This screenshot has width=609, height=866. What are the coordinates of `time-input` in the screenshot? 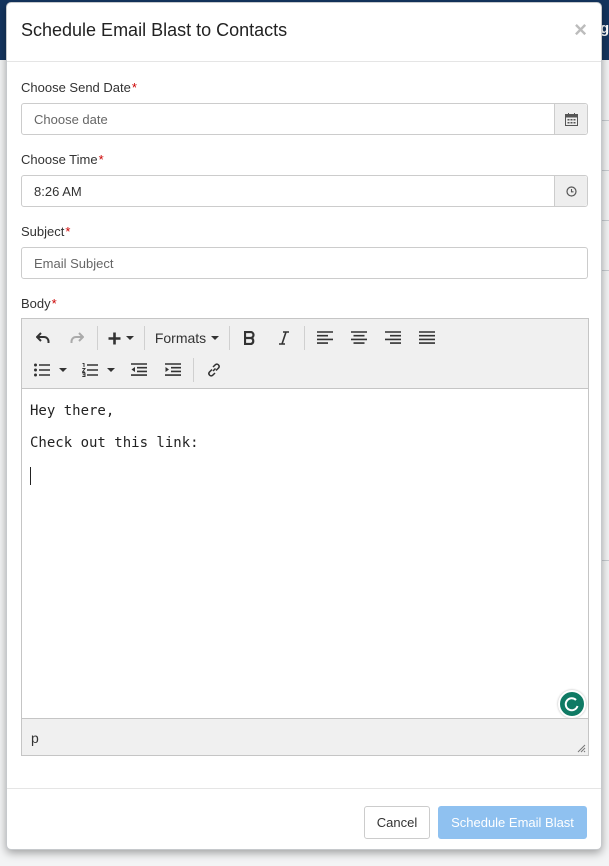 It's located at (272, 191).